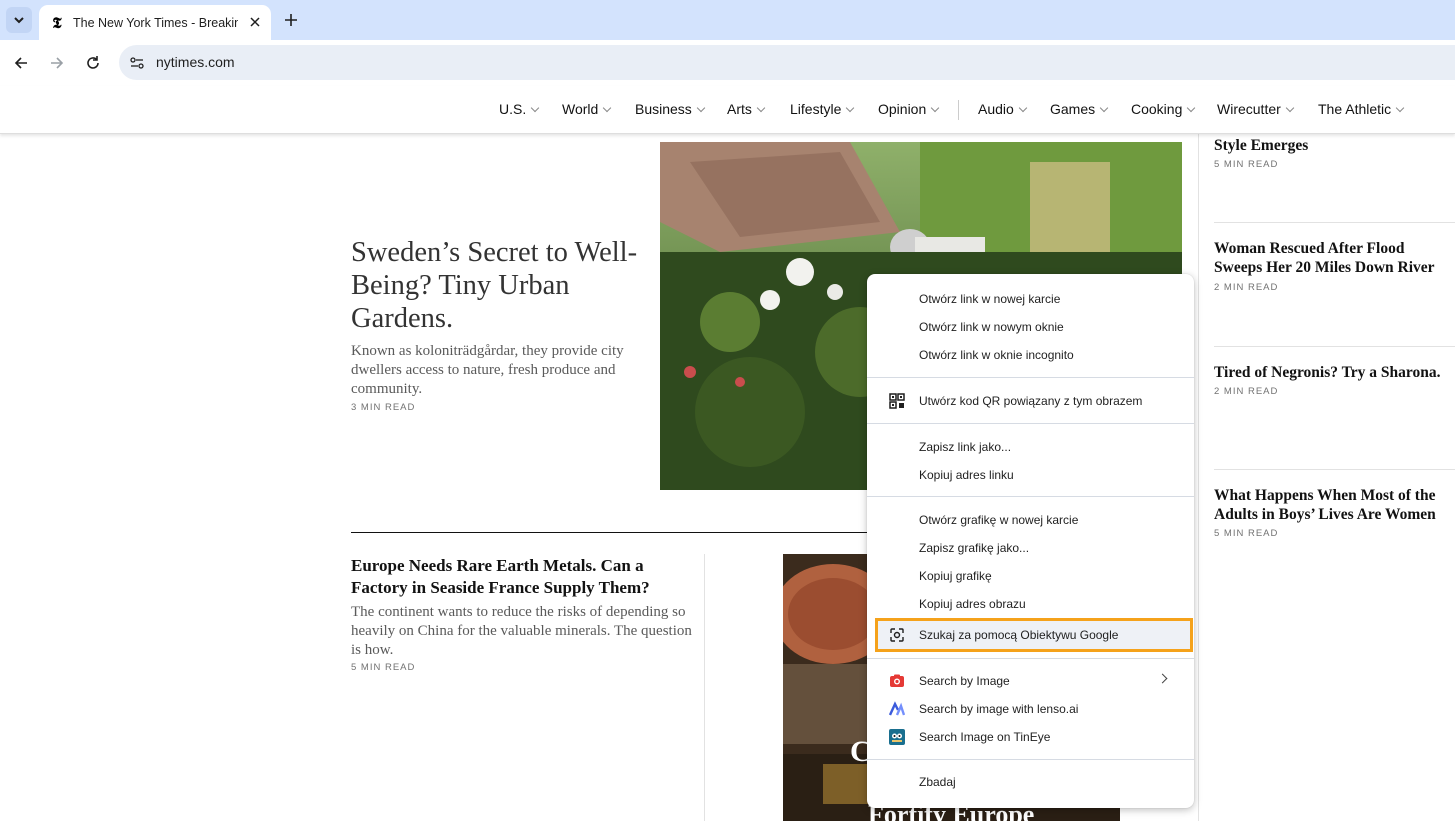 Image resolution: width=1455 pixels, height=821 pixels. I want to click on nav-item-world: World, so click(586, 109).